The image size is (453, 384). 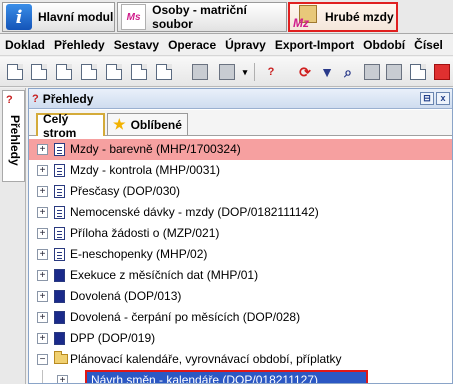 I want to click on tree-row-label: Mzdy - barevně (MHP/1700324), so click(x=155, y=149).